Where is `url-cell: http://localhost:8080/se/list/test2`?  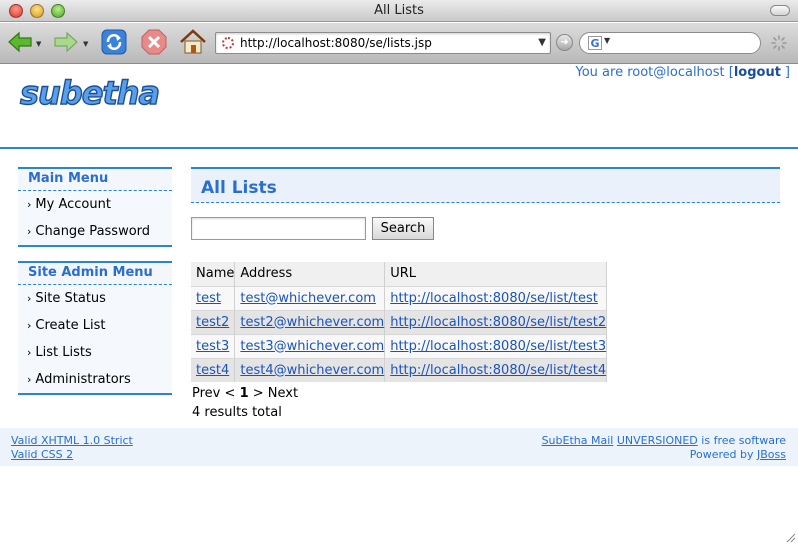
url-cell: http://localhost:8080/se/list/test2 is located at coordinates (496, 321).